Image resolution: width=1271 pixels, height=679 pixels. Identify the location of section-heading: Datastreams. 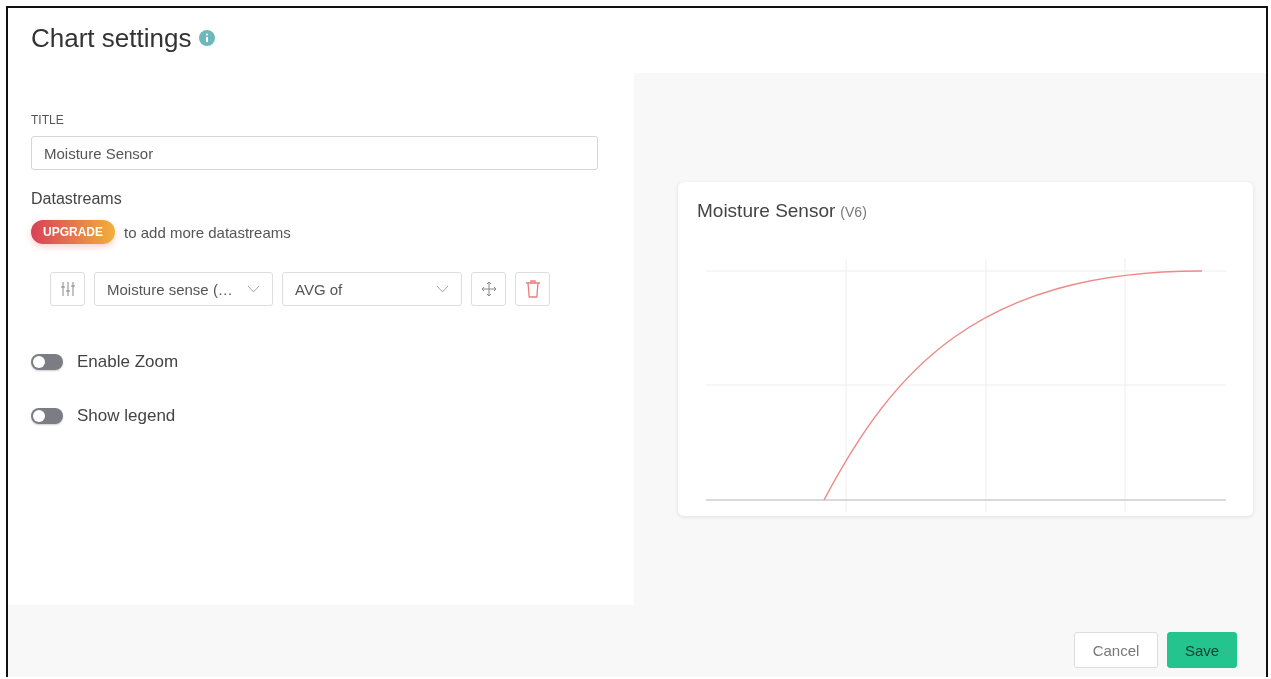
(77, 199).